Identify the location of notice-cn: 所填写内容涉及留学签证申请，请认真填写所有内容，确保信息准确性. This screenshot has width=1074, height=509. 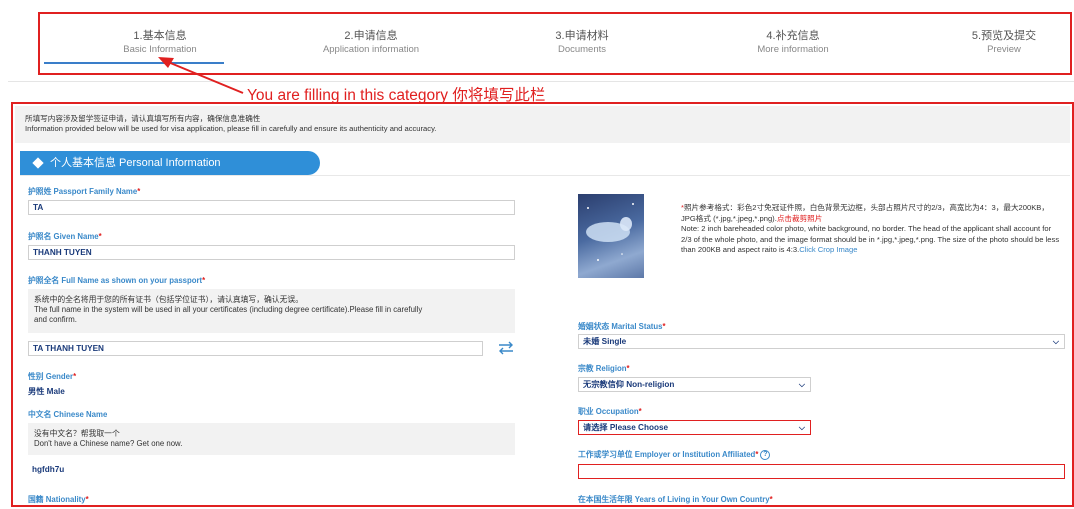
(143, 118).